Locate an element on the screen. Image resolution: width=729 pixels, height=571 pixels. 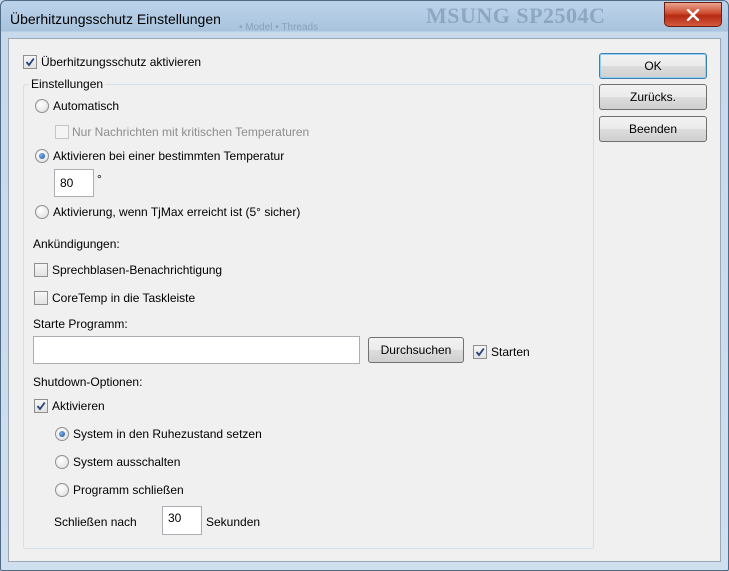
close-button is located at coordinates (693, 14).